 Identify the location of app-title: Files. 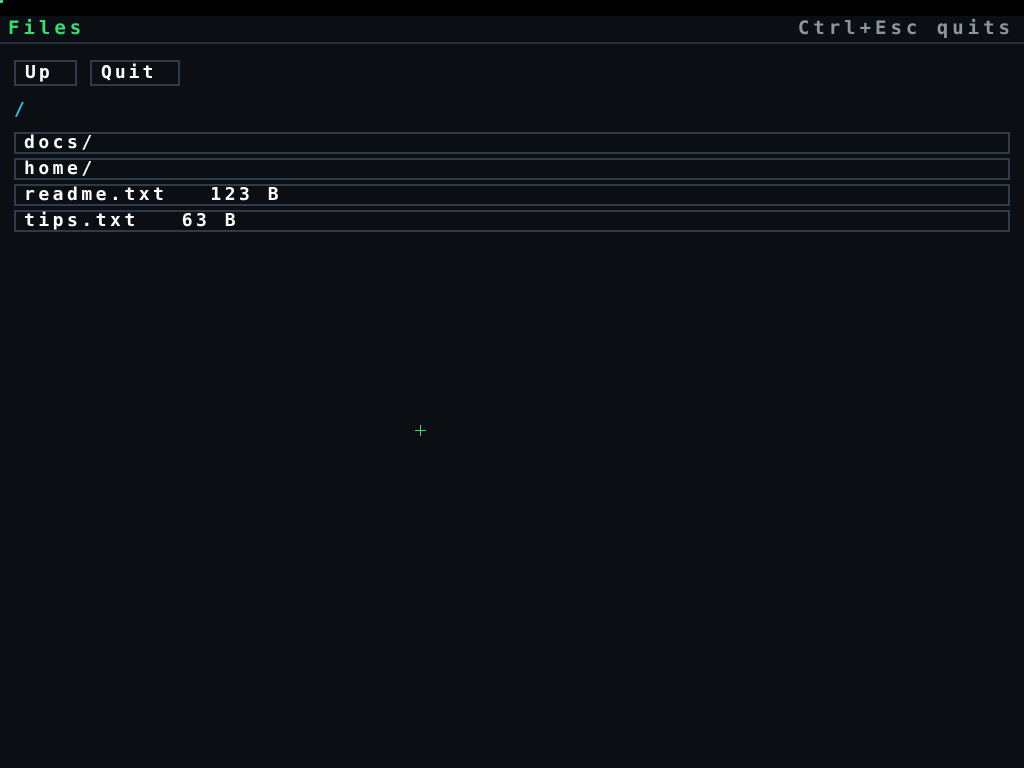
(47, 28).